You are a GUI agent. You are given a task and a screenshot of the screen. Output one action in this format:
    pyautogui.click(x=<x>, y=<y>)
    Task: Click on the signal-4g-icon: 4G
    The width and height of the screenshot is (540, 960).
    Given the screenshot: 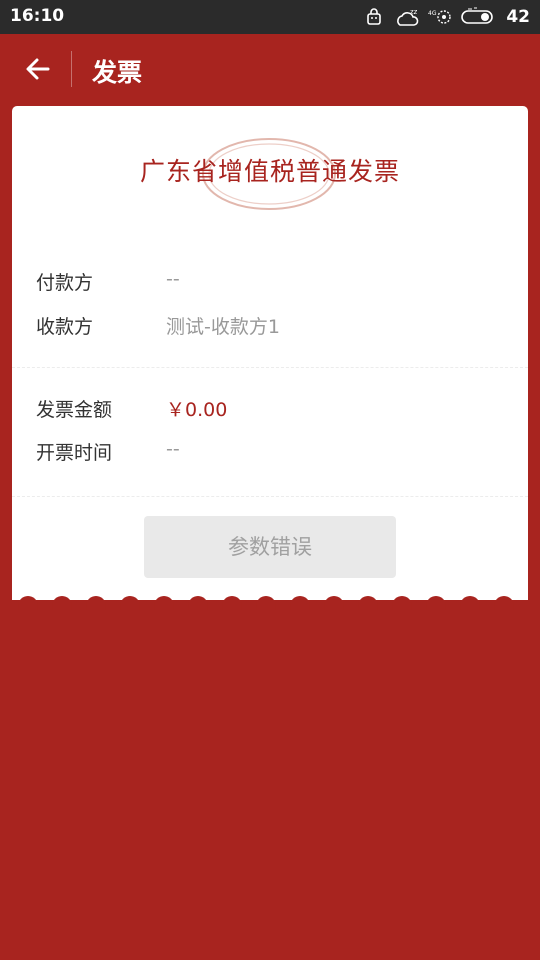 What is the action you would take?
    pyautogui.click(x=440, y=17)
    